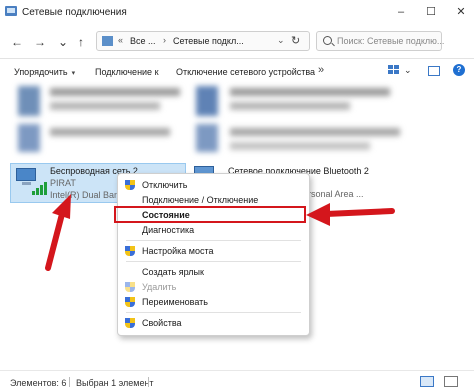 The image size is (474, 392). Describe the element at coordinates (58, 232) in the screenshot. I see `arrow-left-icon` at that location.